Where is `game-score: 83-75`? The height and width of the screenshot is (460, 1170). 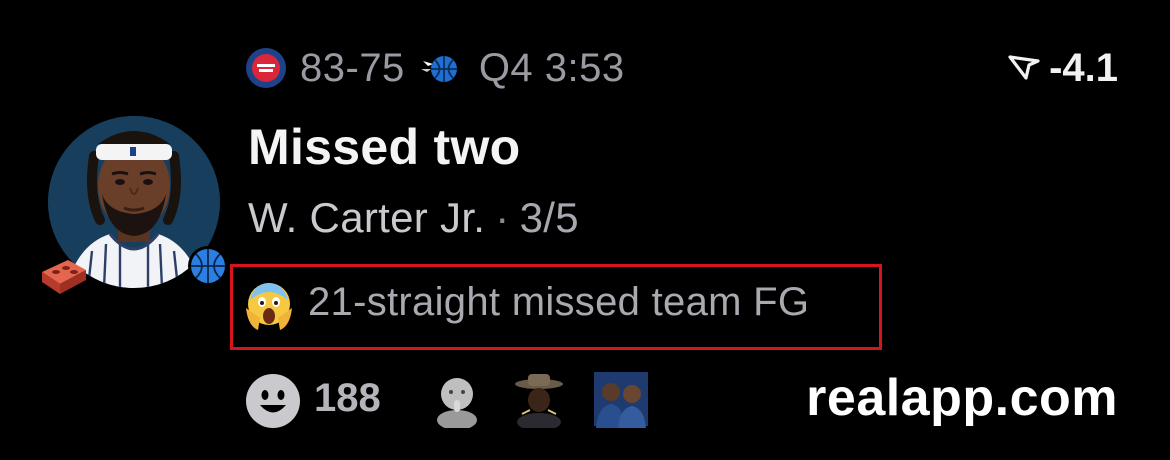 game-score: 83-75 is located at coordinates (352, 67).